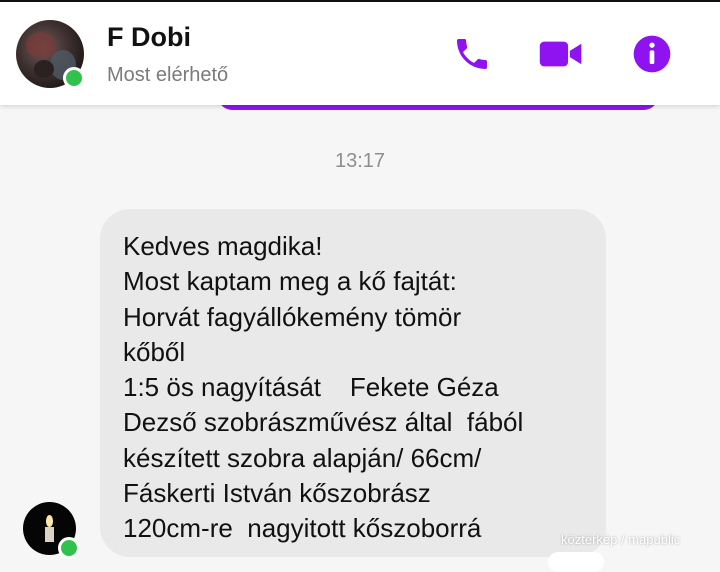 The image size is (720, 572). Describe the element at coordinates (149, 37) in the screenshot. I see `contact-name: F Dobi` at that location.